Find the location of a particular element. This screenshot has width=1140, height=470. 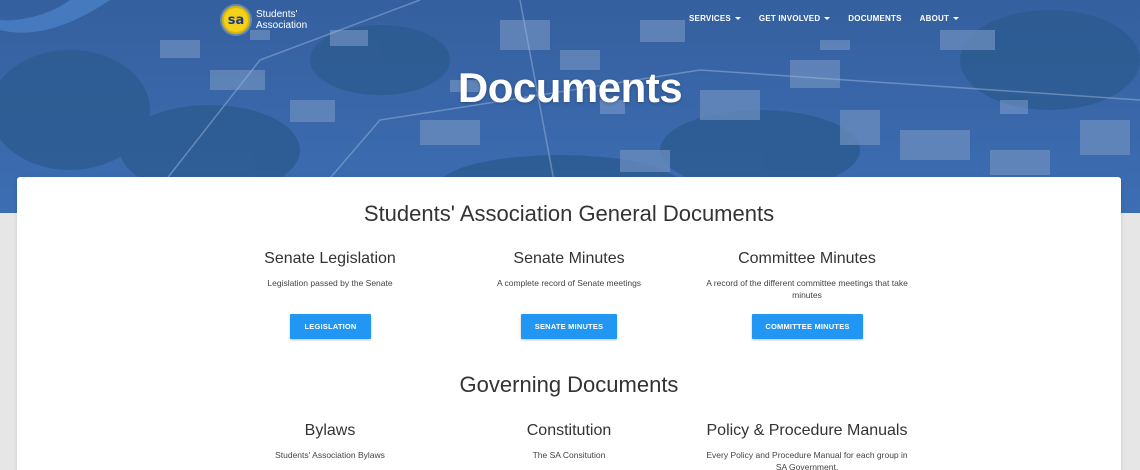

page-title: Documents is located at coordinates (570, 87).